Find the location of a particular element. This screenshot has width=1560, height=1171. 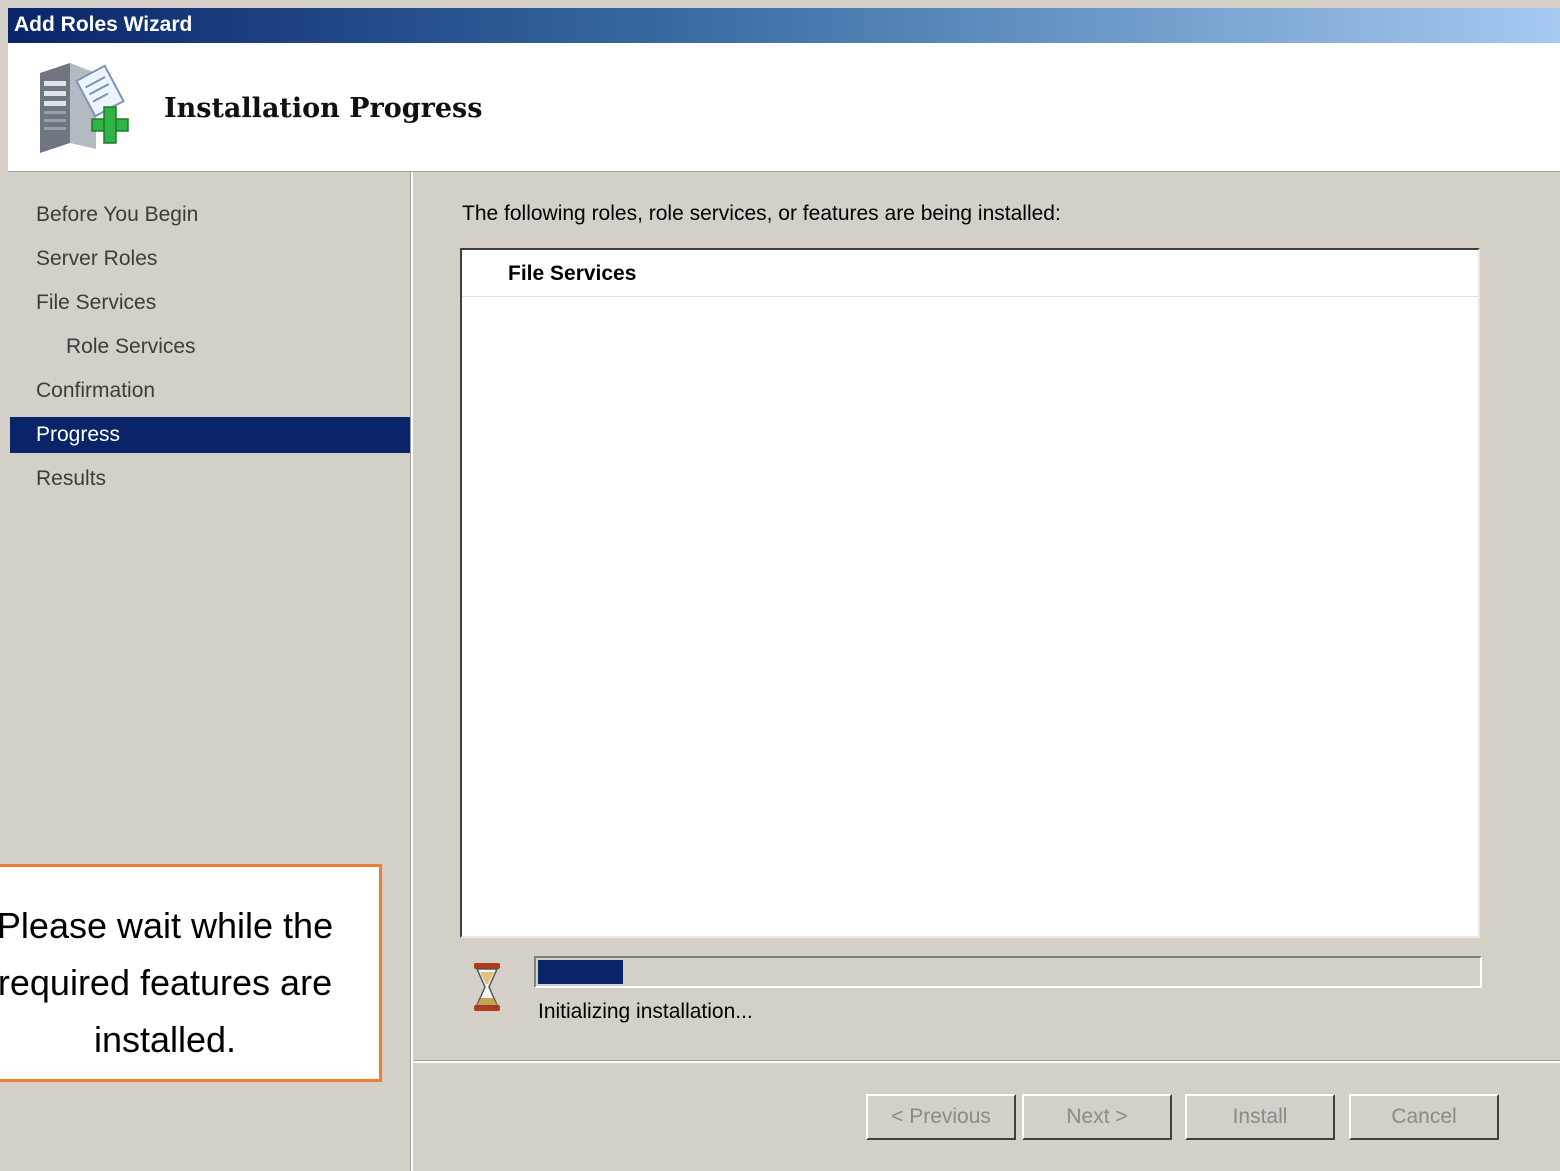

list-heading: File Services is located at coordinates (970, 273).